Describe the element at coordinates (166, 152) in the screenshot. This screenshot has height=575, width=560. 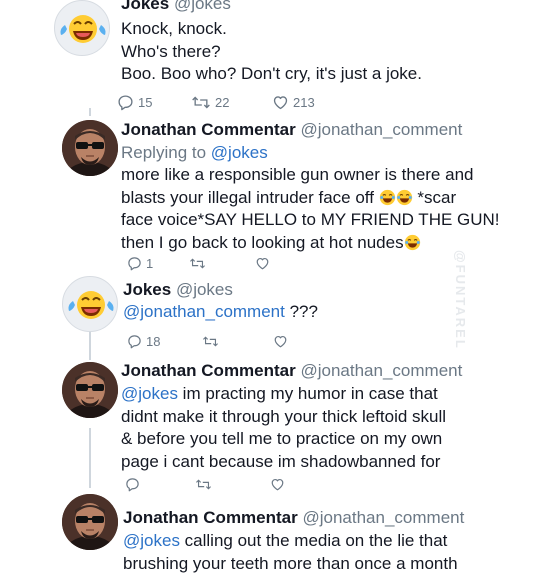
I see `replying-prefix: Replying to` at that location.